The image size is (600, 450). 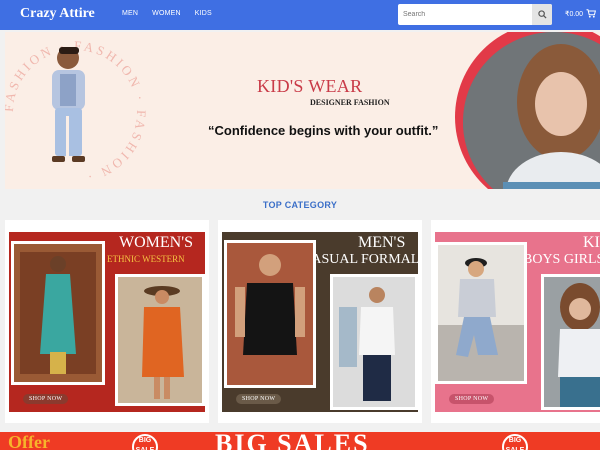 I want to click on kids-boy-image, so click(x=481, y=313).